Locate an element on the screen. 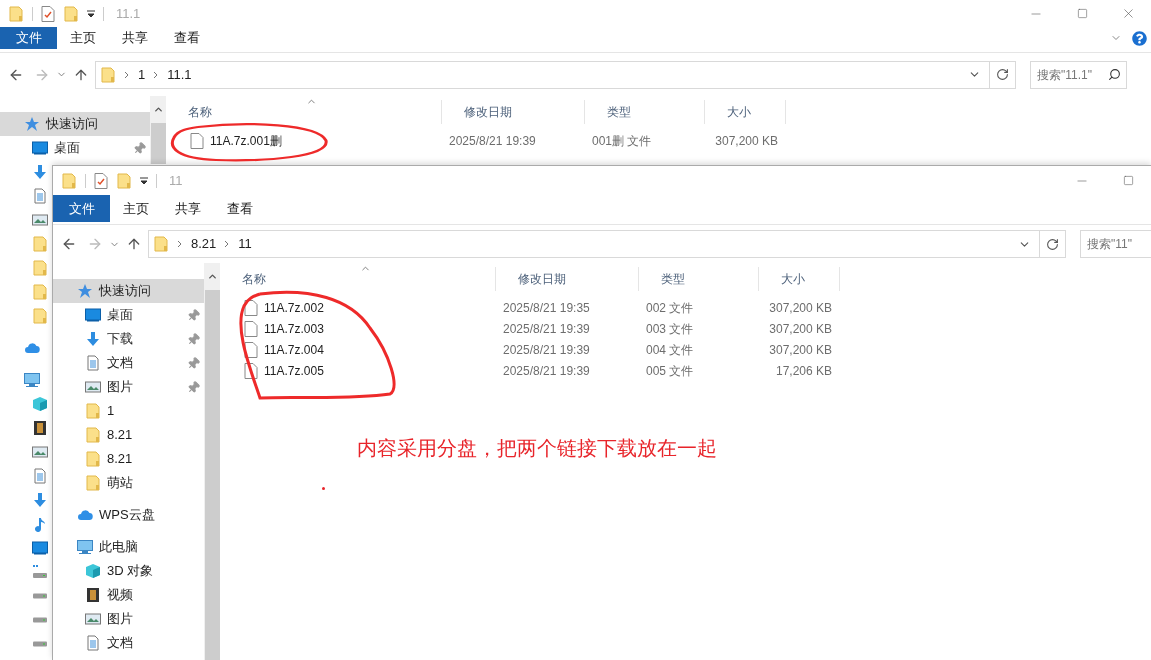 The width and height of the screenshot is (1151, 660). breadcrumb-item: 1 is located at coordinates (142, 74).